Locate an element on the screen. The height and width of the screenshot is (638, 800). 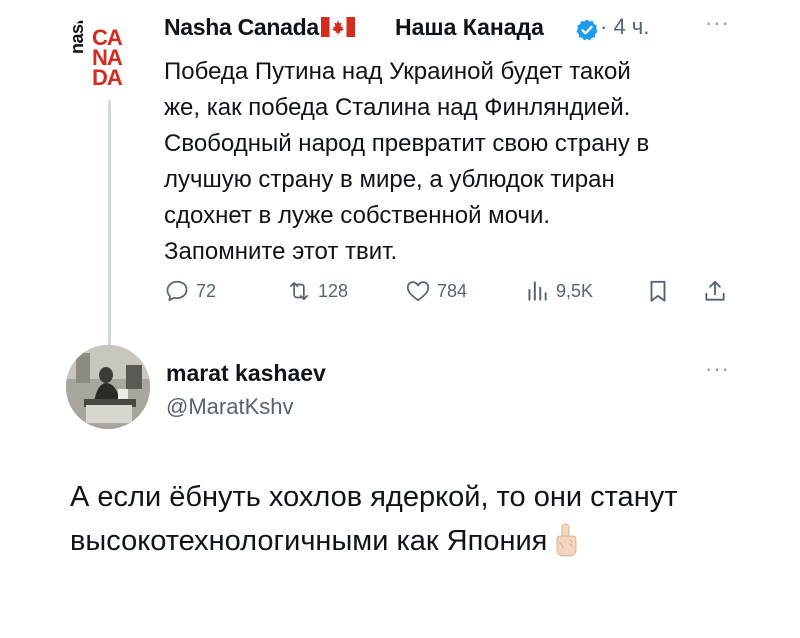
share-button is located at coordinates (715, 291).